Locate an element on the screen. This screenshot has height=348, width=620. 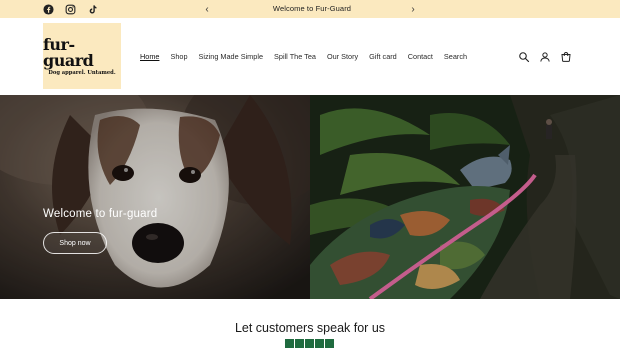
cart-icon is located at coordinates (566, 57).